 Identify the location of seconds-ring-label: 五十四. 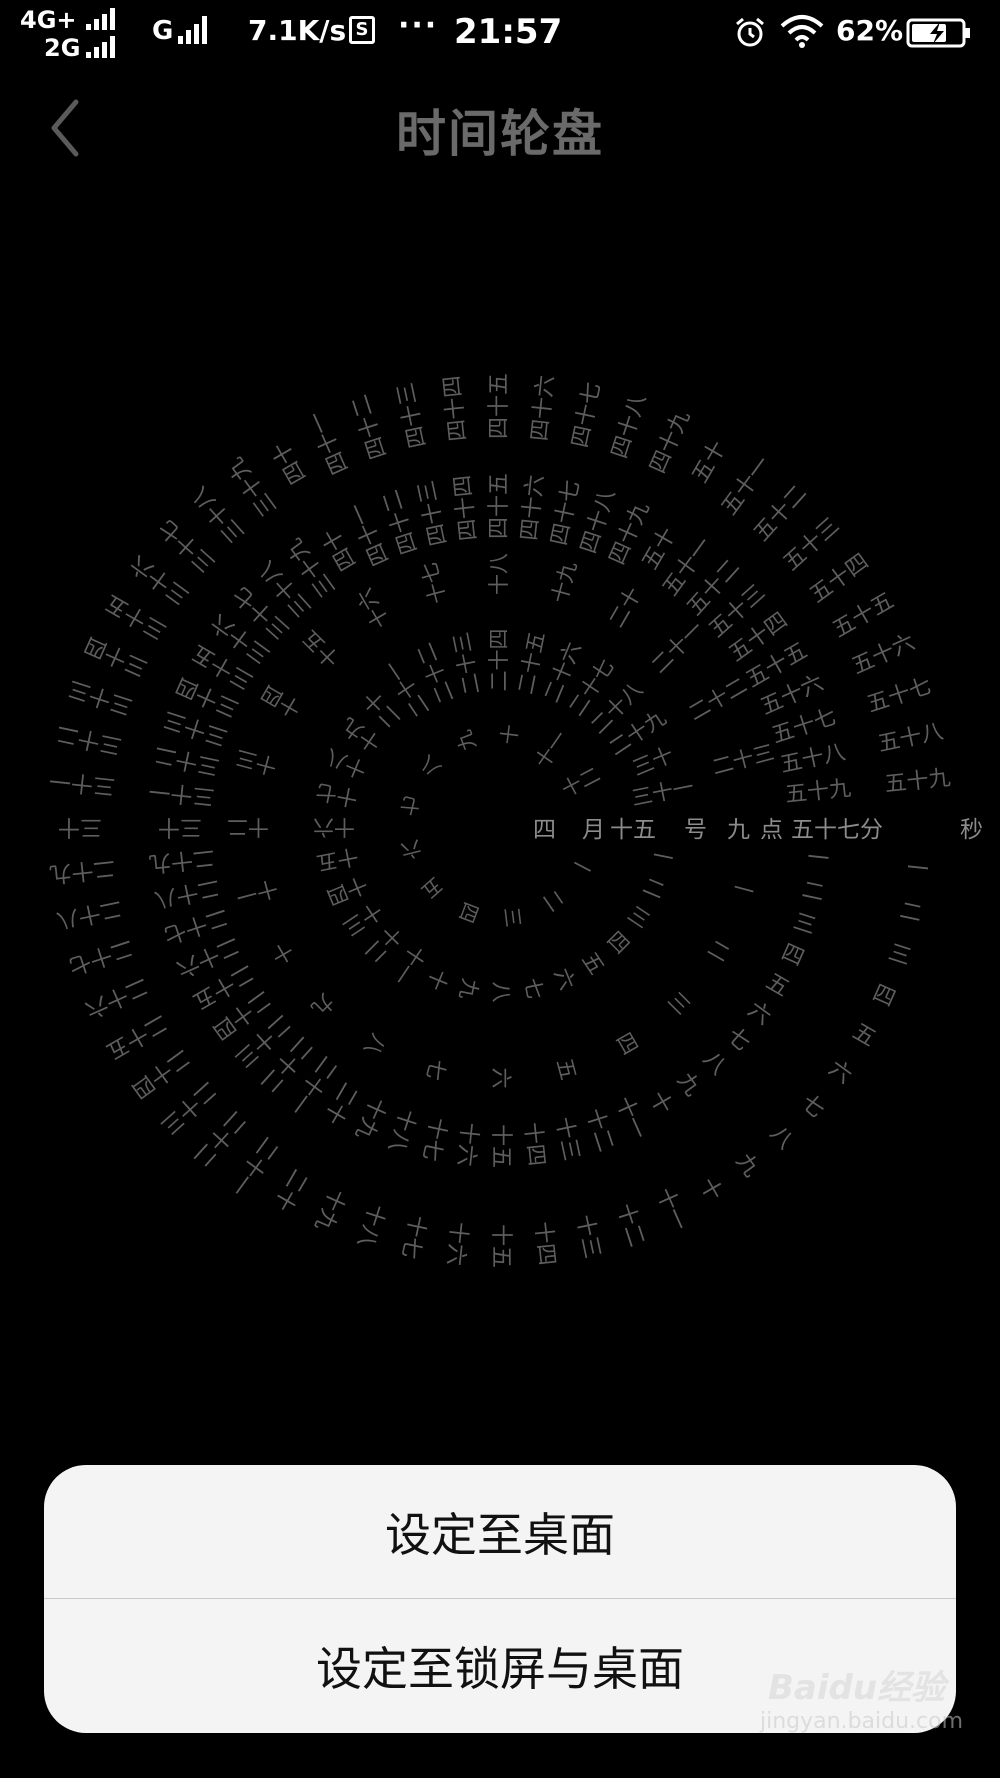
(839, 578).